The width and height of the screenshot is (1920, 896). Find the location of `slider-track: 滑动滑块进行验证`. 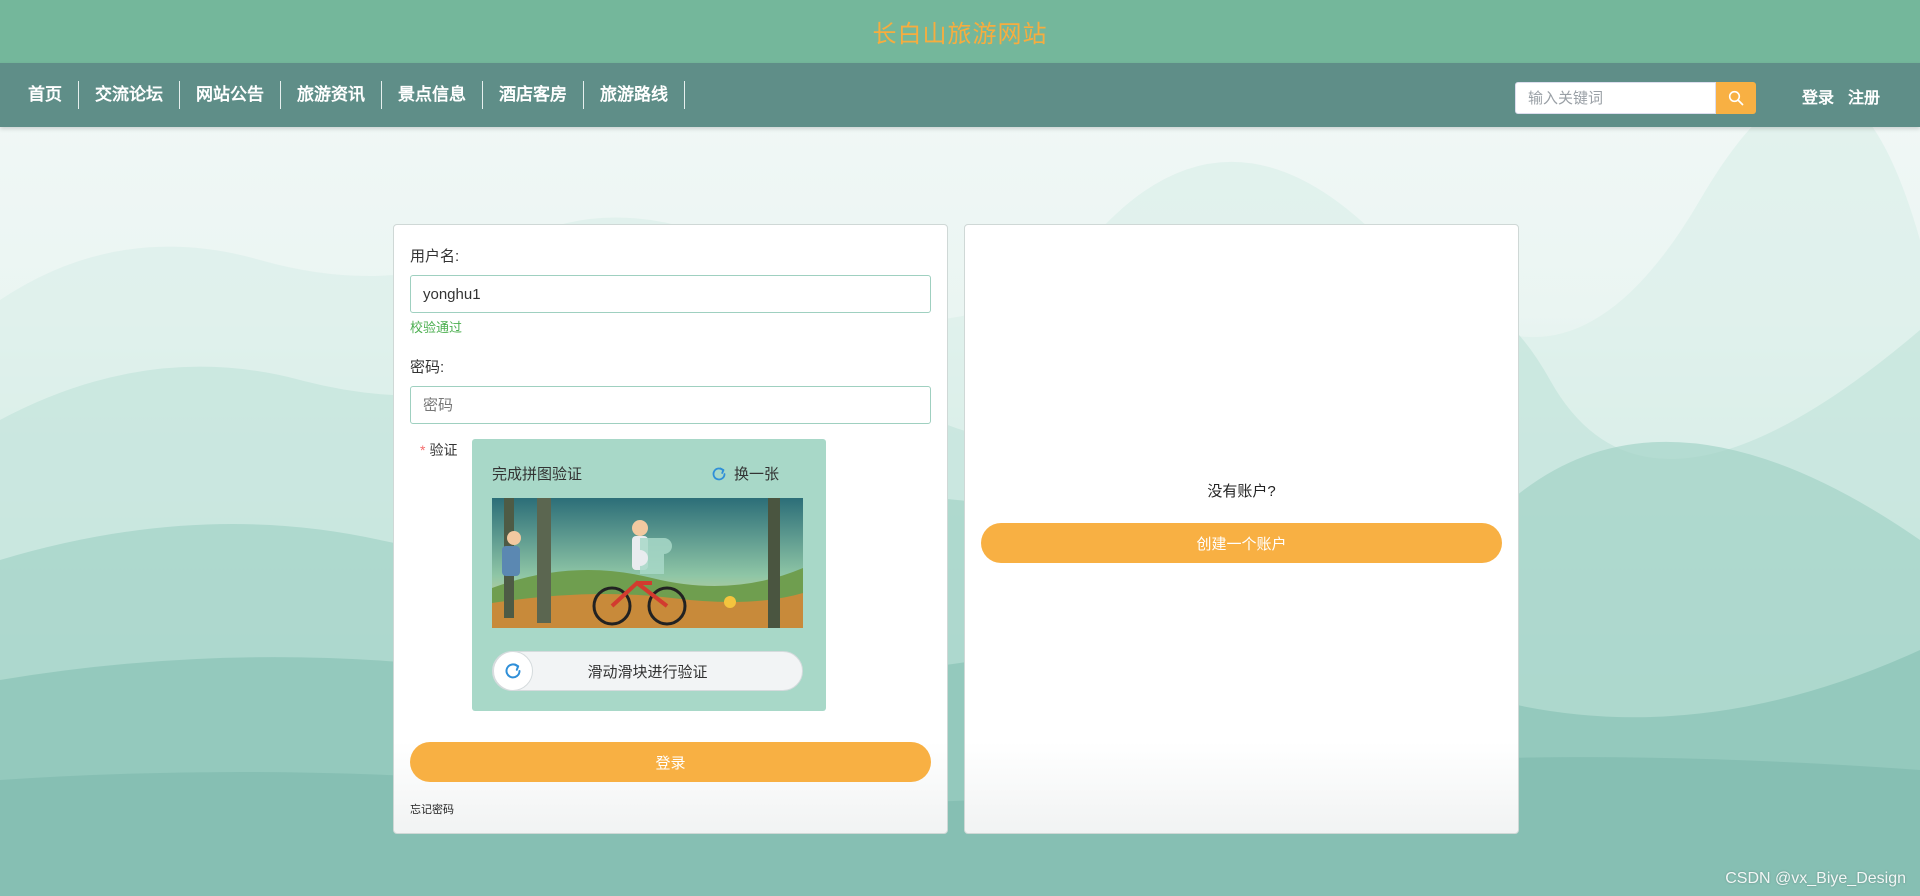

slider-track: 滑动滑块进行验证 is located at coordinates (647, 671).